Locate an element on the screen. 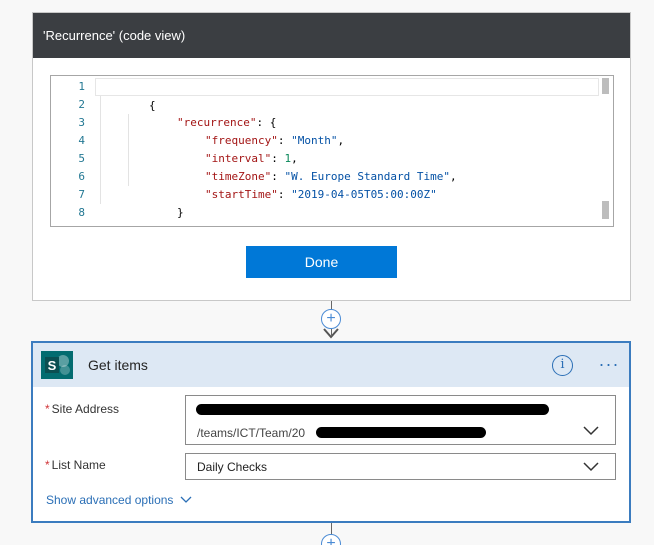 The image size is (654, 545). code-line-3: "frequency": "Month", is located at coordinates (248, 130).